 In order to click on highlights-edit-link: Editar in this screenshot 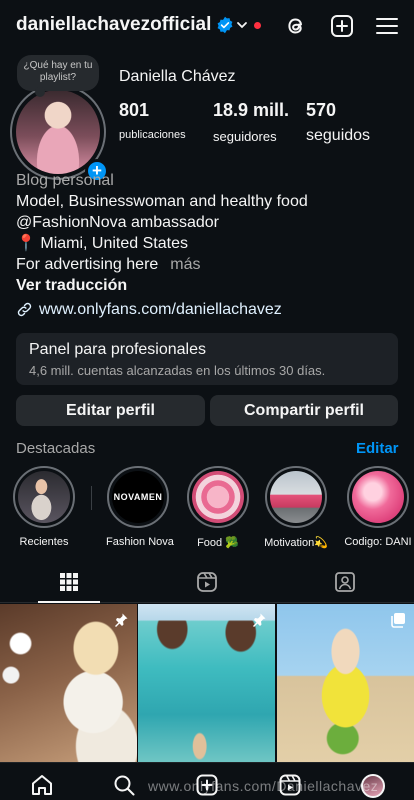, I will do `click(377, 448)`.